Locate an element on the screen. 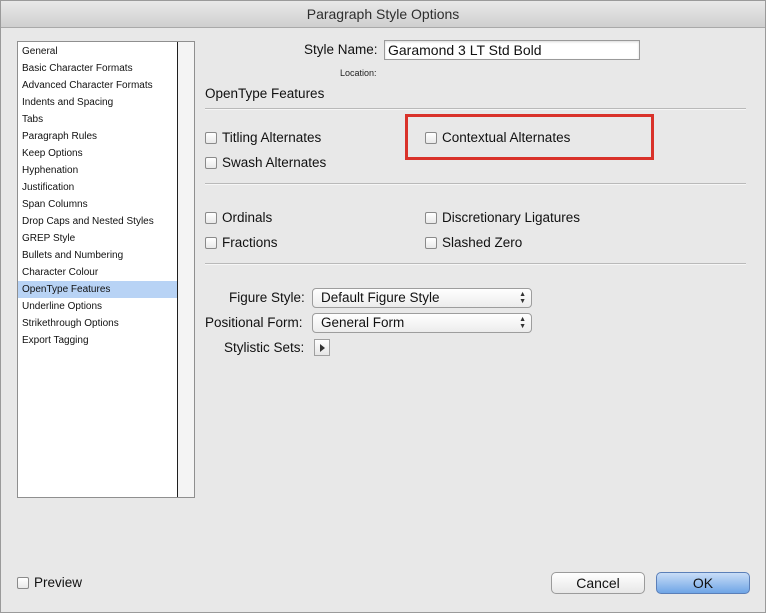 The image size is (766, 613). sidebar-item-underline-options: Underline Options is located at coordinates (97, 306).